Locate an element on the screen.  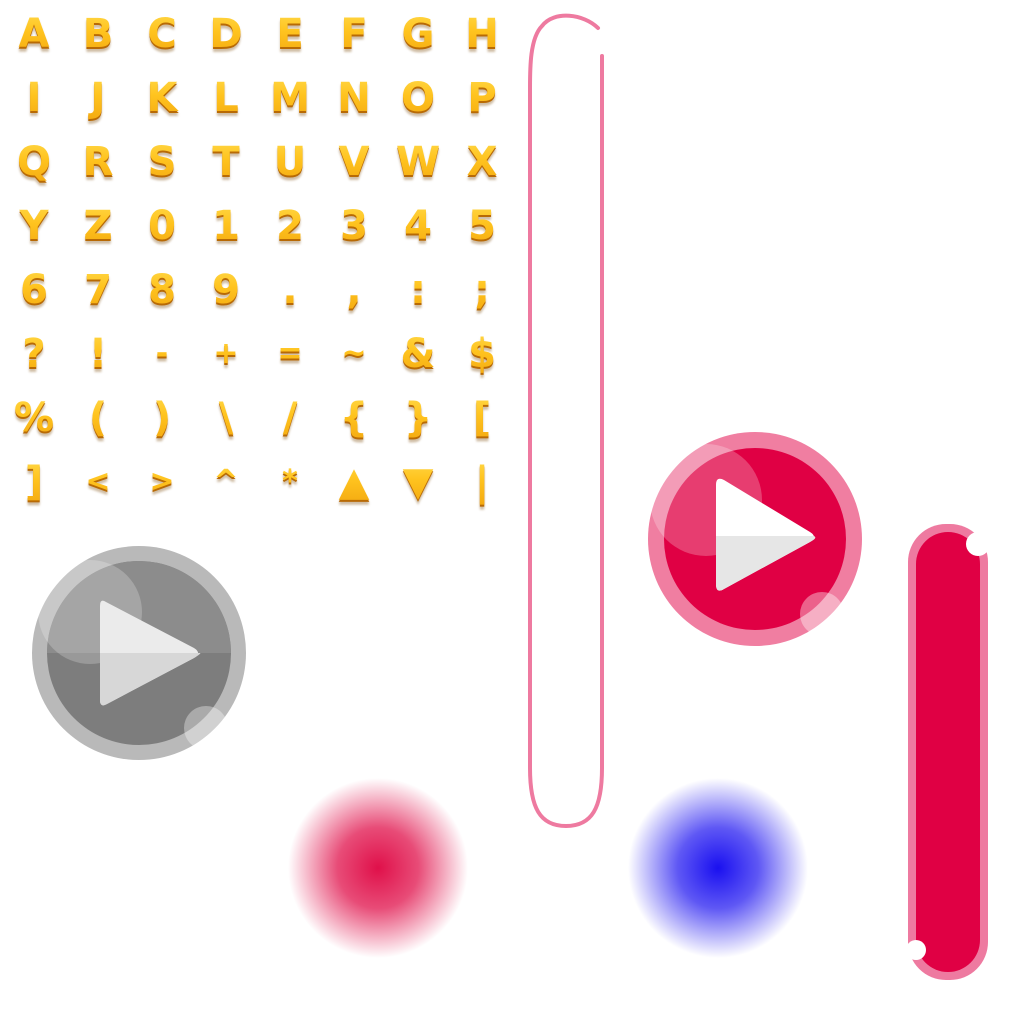
glyph: K is located at coordinates (162, 98).